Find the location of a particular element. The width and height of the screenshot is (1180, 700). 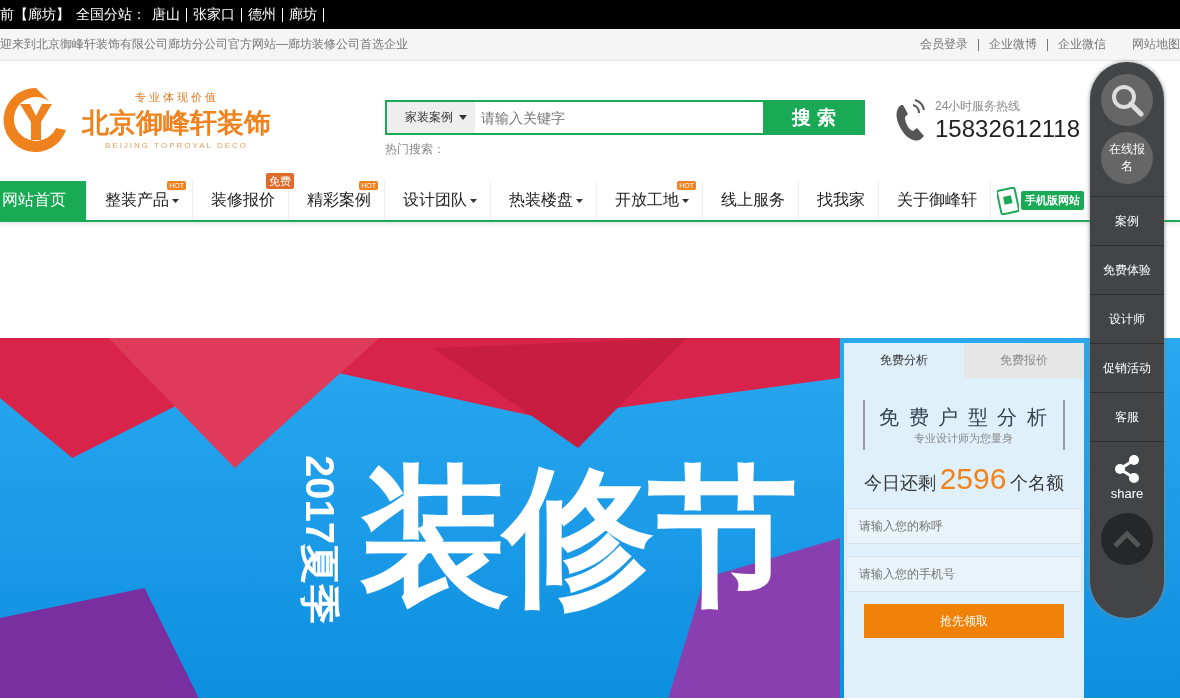

welcome-text: 迎来到北京御峰轩装饰有限公司廊坊分公司官方网站—廊坊装修公司首选企业 is located at coordinates (204, 44).